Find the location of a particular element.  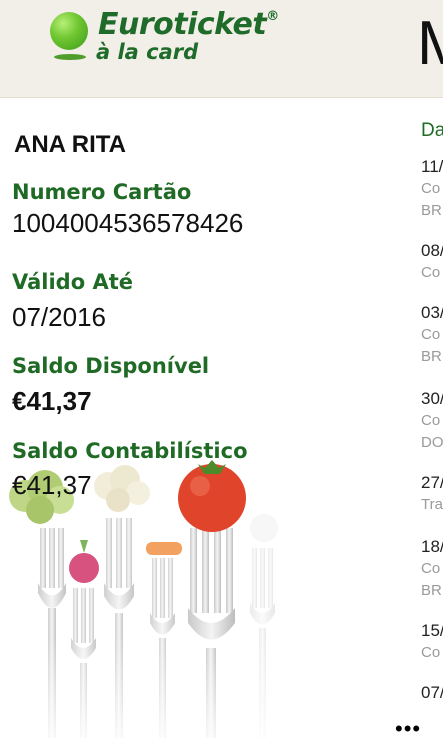

next-pivot-peek: M is located at coordinates (430, 43).